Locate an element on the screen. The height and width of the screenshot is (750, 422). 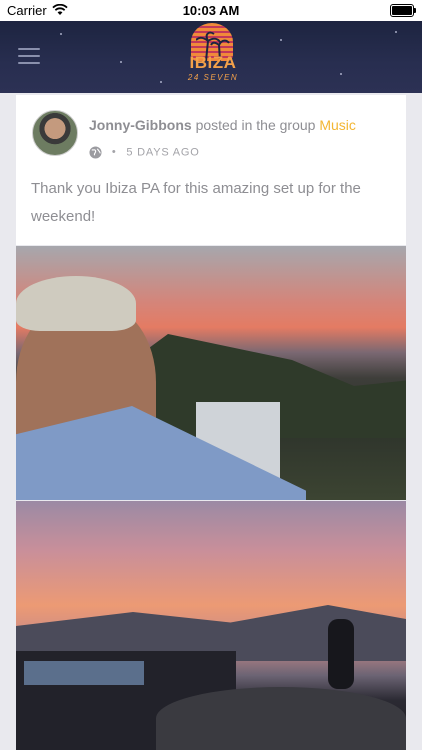
author-link: Jonny-Gibbons is located at coordinates (140, 125).